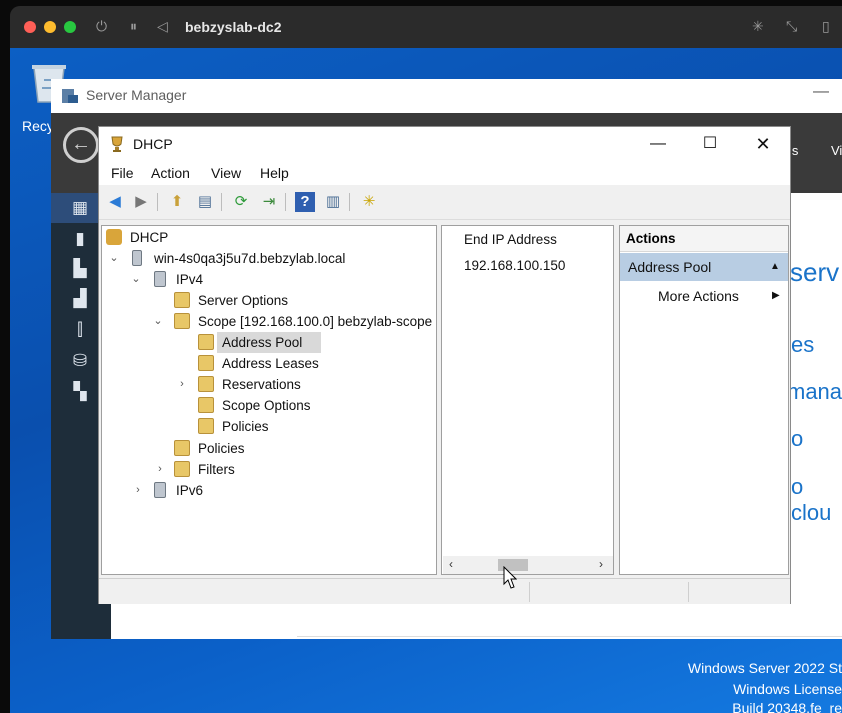  Describe the element at coordinates (205, 202) in the screenshot. I see `show-hide-tree-icon: ▤` at that location.